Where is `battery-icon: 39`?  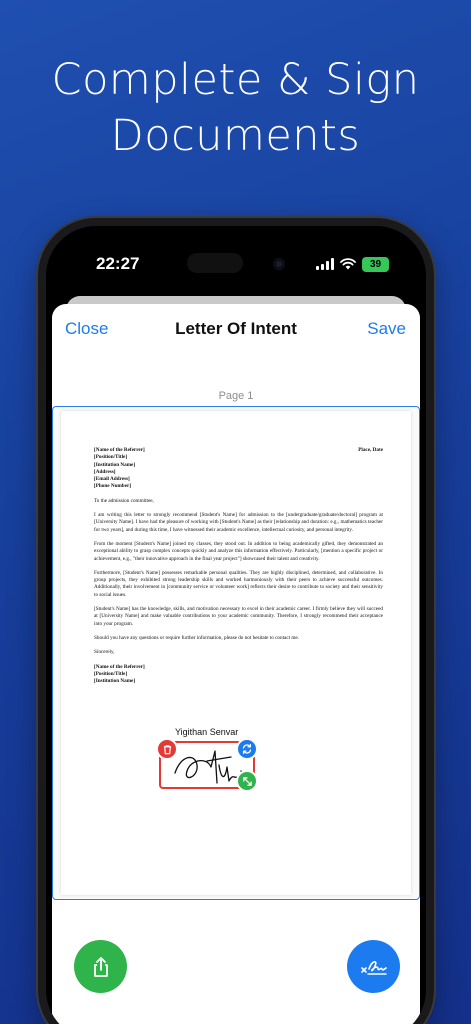
battery-icon: 39 is located at coordinates (375, 264).